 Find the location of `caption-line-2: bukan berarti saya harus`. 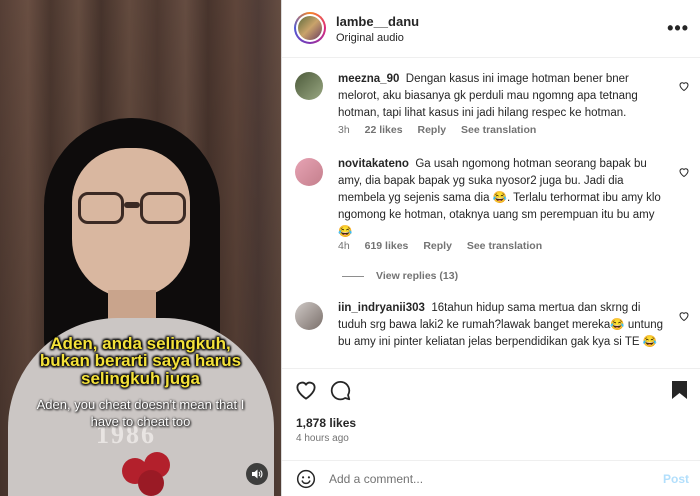

caption-line-2: bukan berarti saya harus is located at coordinates (140, 360).